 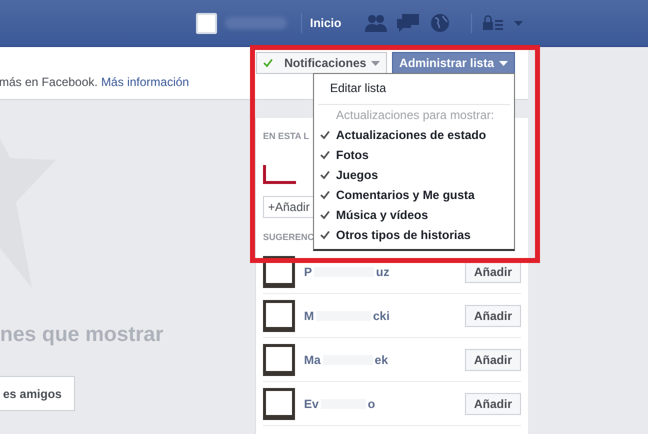 What do you see at coordinates (206, 23) in the screenshot?
I see `profile-avatar` at bounding box center [206, 23].